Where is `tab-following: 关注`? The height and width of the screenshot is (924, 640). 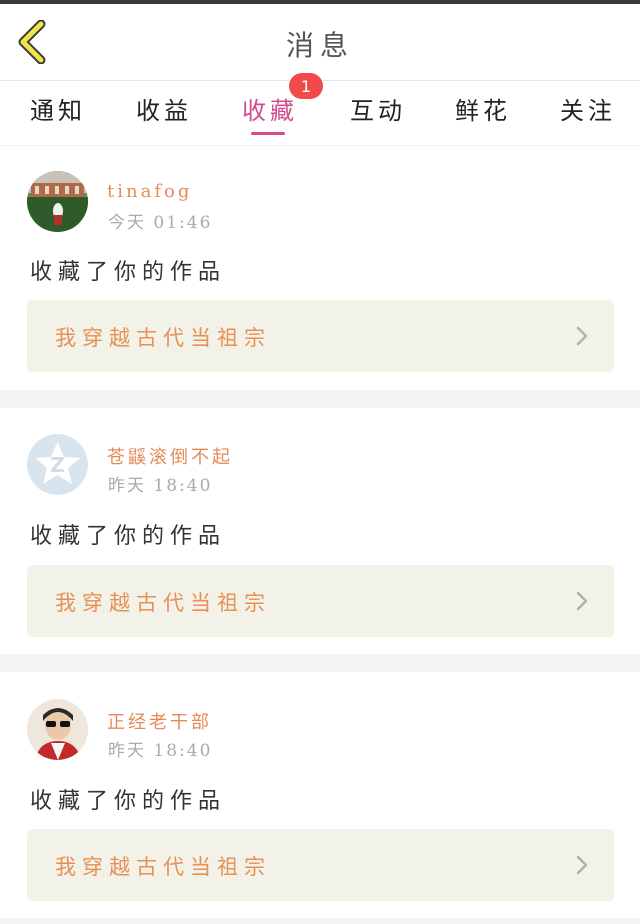
tab-following: 关注 is located at coordinates (588, 108).